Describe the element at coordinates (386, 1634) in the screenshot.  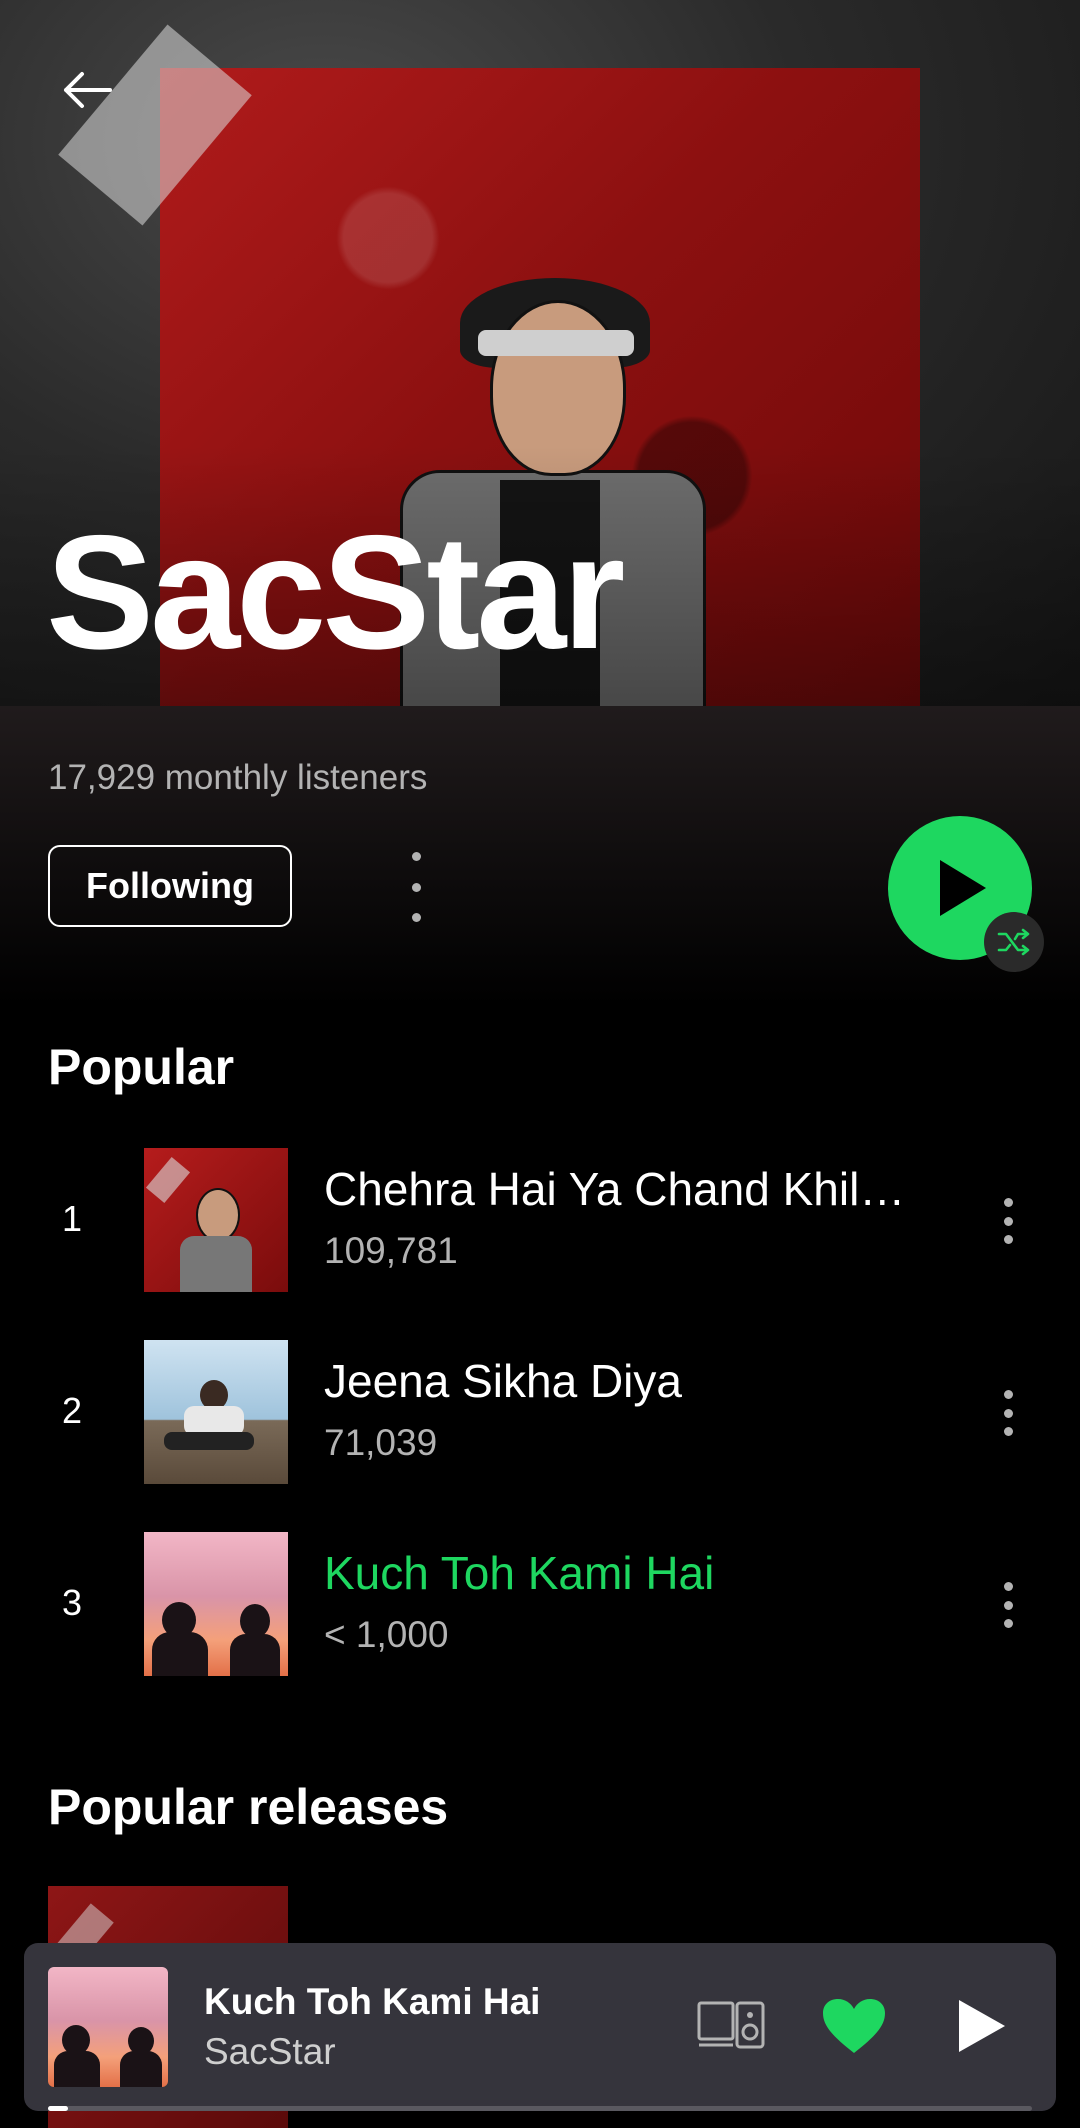
I see `track-play-count: < 1,000` at that location.